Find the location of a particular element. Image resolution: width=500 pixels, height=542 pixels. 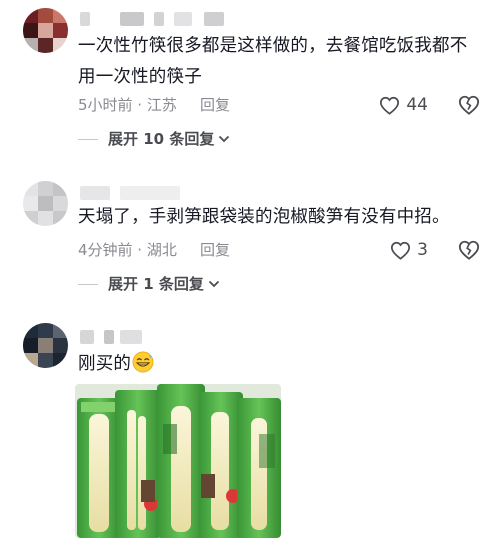

time-location: 5小时前 · 江苏 is located at coordinates (127, 105).